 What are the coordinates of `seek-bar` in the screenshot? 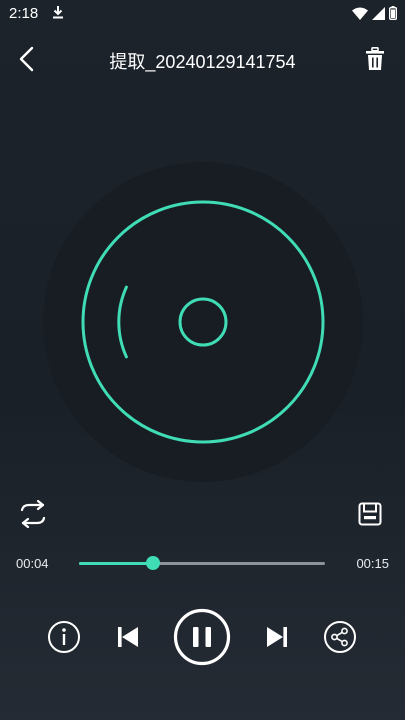 It's located at (202, 563).